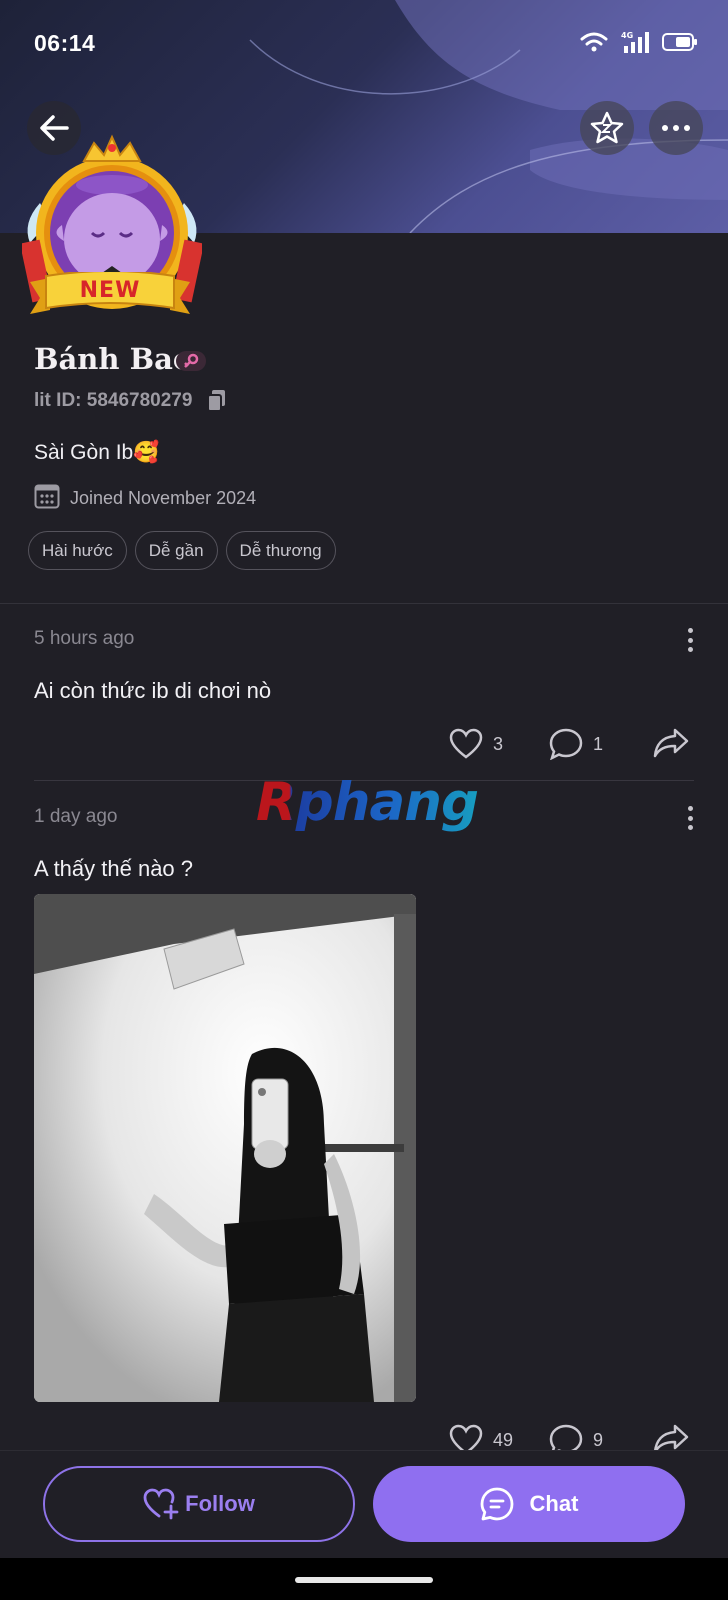 This screenshot has width=728, height=1600. I want to click on post-text: A thấy thế nào ?, so click(114, 868).